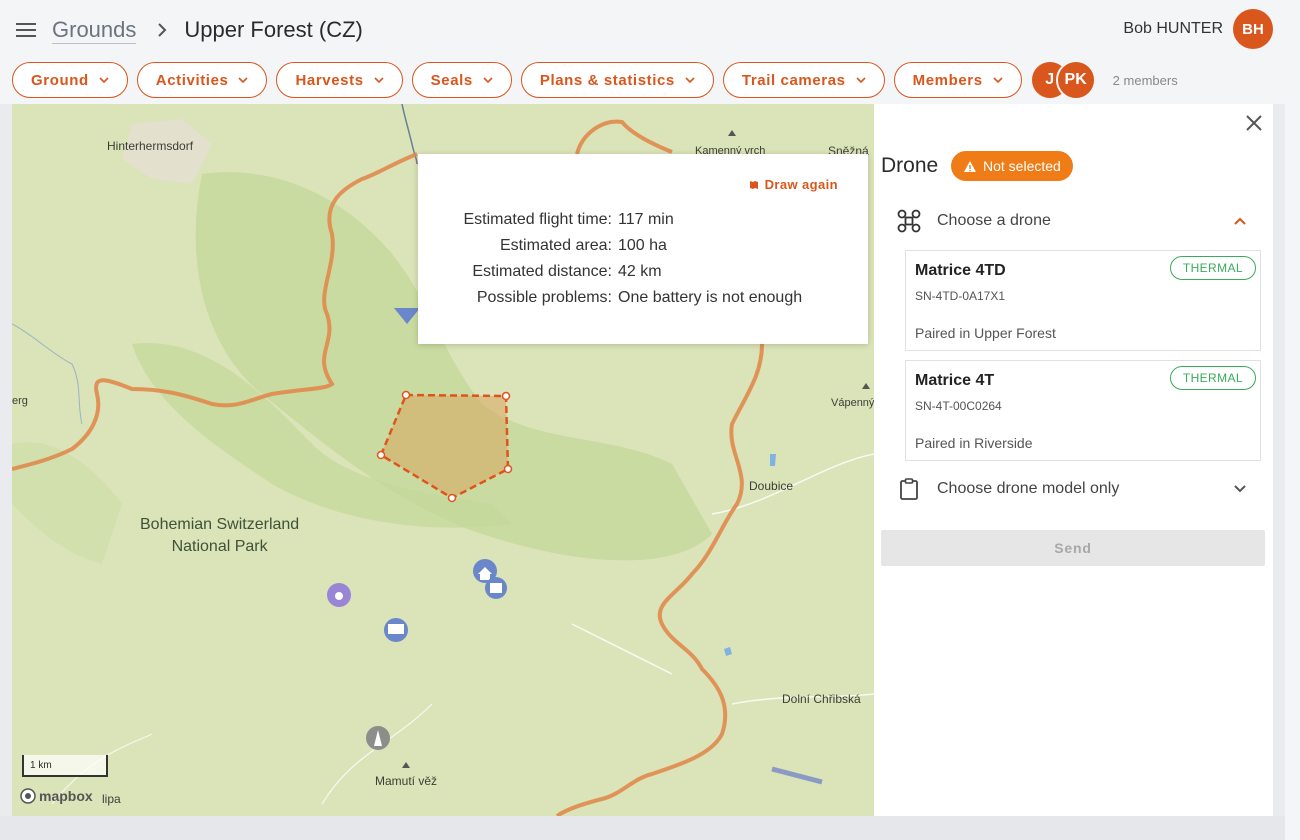 Image resolution: width=1300 pixels, height=840 pixels. What do you see at coordinates (771, 486) in the screenshot?
I see `map-label-doubice: Doubice` at bounding box center [771, 486].